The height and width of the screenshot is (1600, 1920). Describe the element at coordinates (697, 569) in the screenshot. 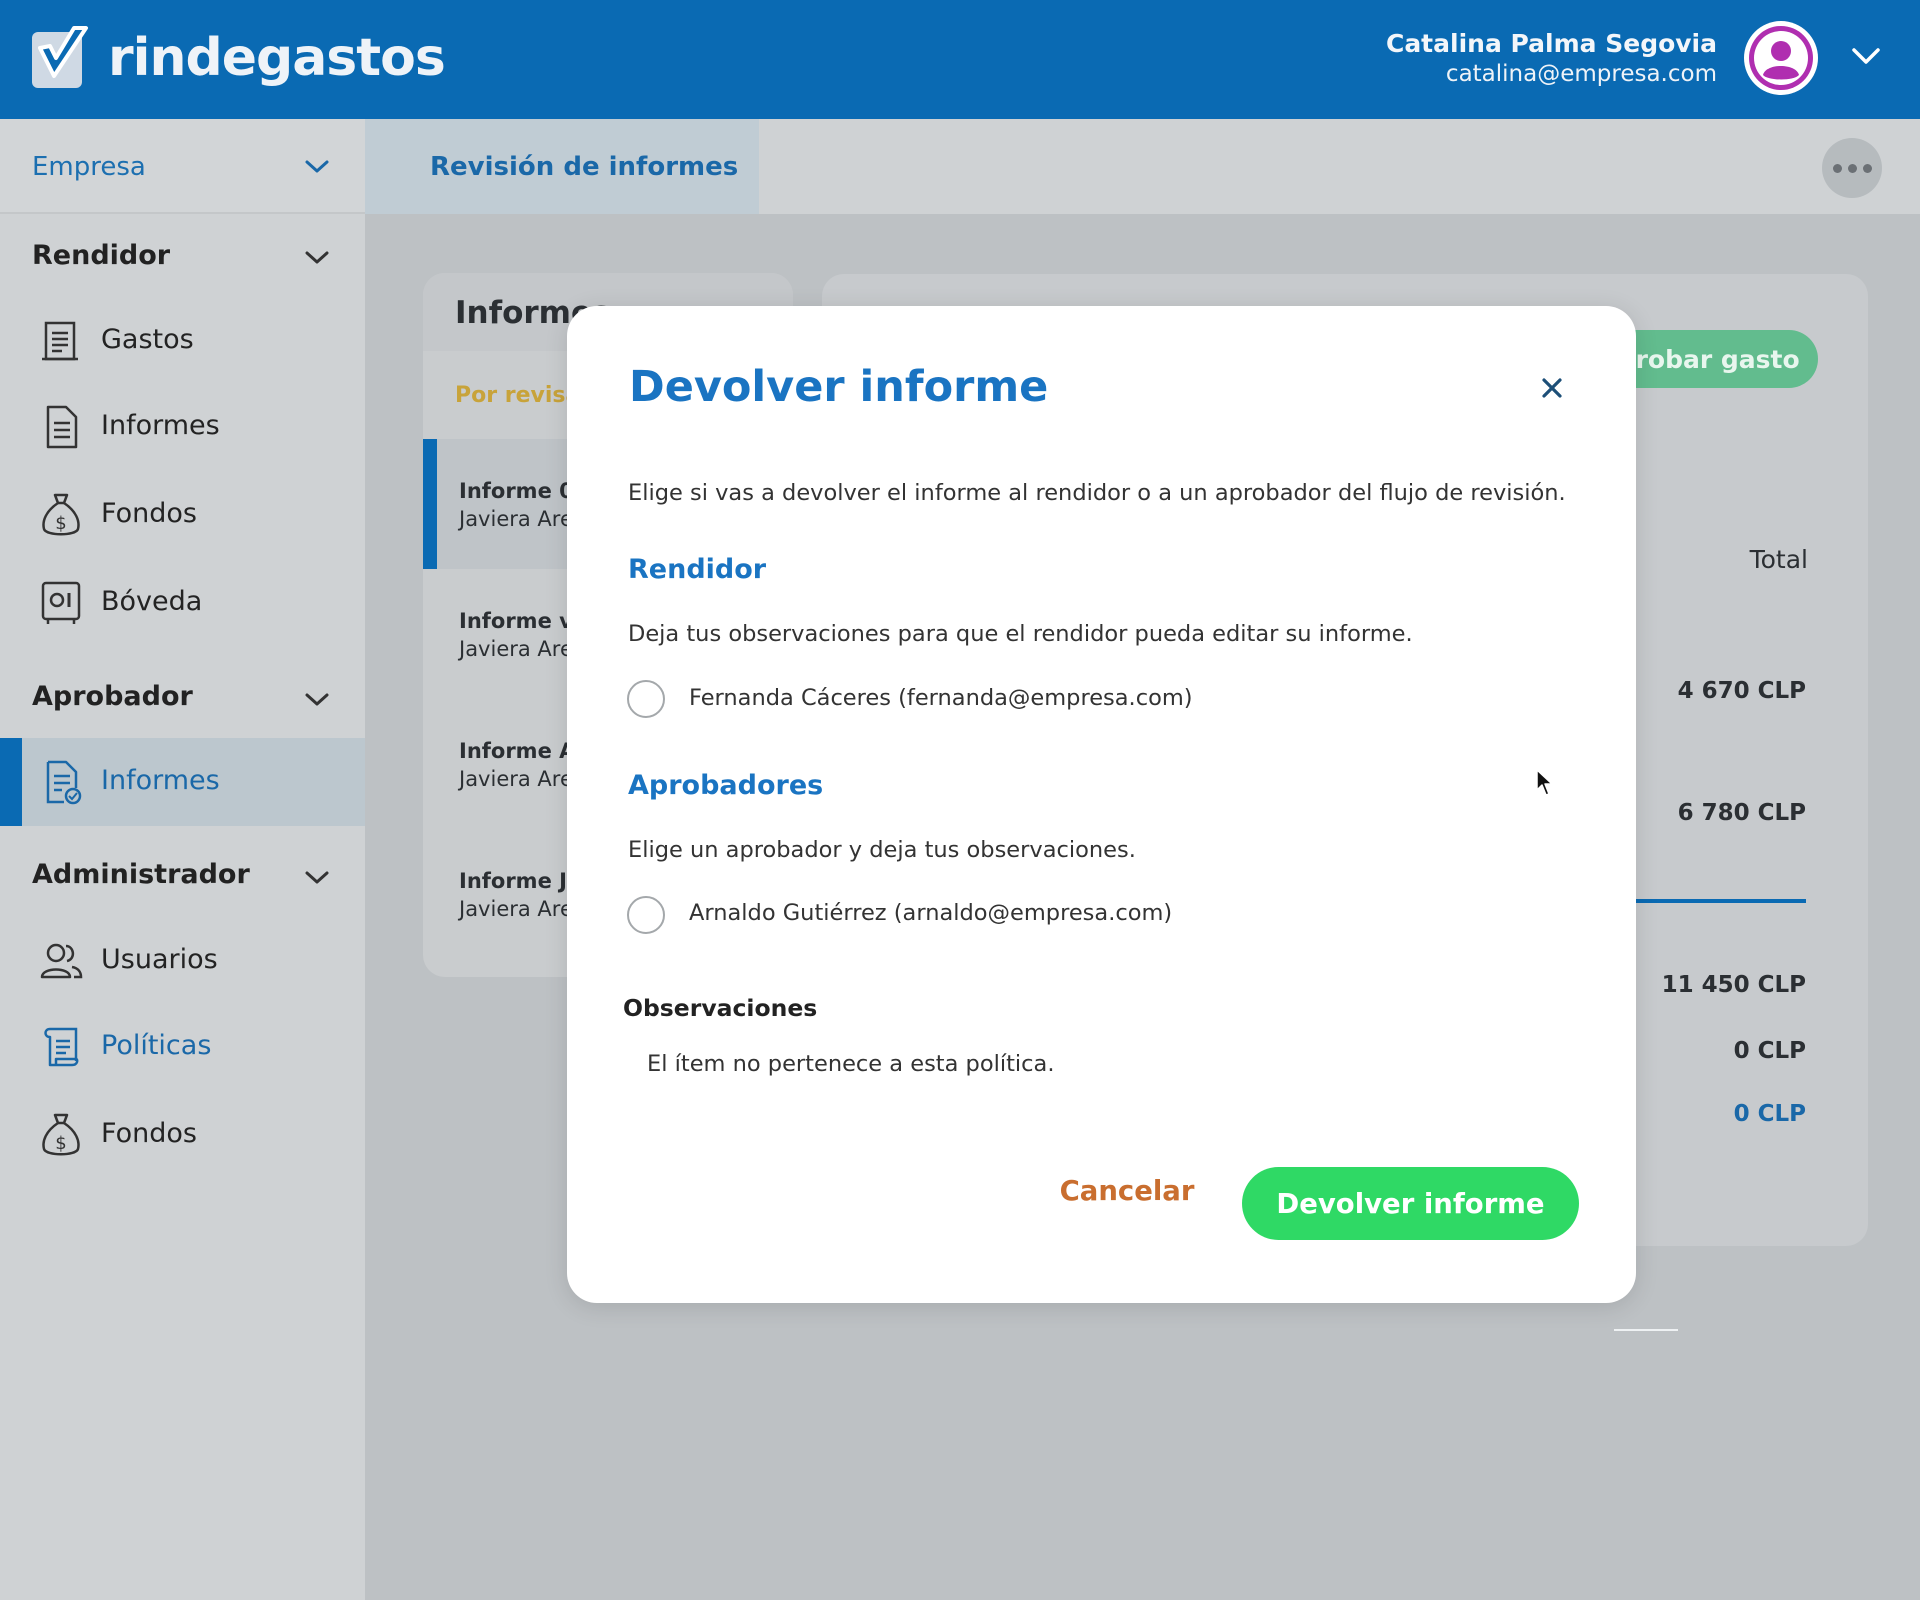

I see `rendidor-heading: Rendidor` at that location.